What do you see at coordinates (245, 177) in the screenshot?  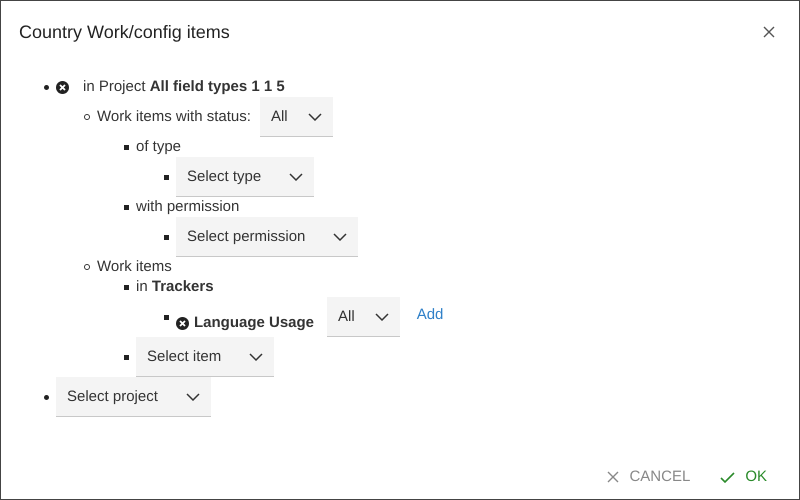 I see `dropdown: Select type` at bounding box center [245, 177].